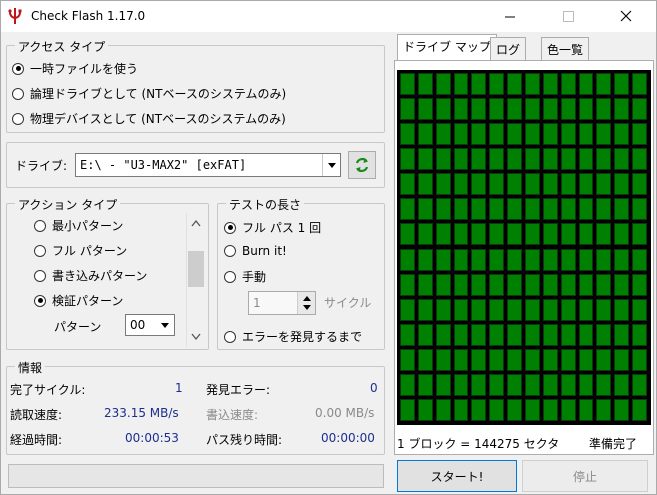  Describe the element at coordinates (78, 300) in the screenshot. I see `action-option-verify: 検証パターン` at that location.